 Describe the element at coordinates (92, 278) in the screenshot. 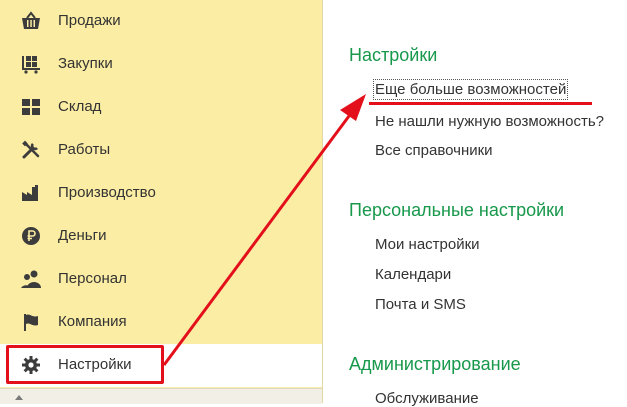

I see `sidebar-item-label: Персонал` at that location.